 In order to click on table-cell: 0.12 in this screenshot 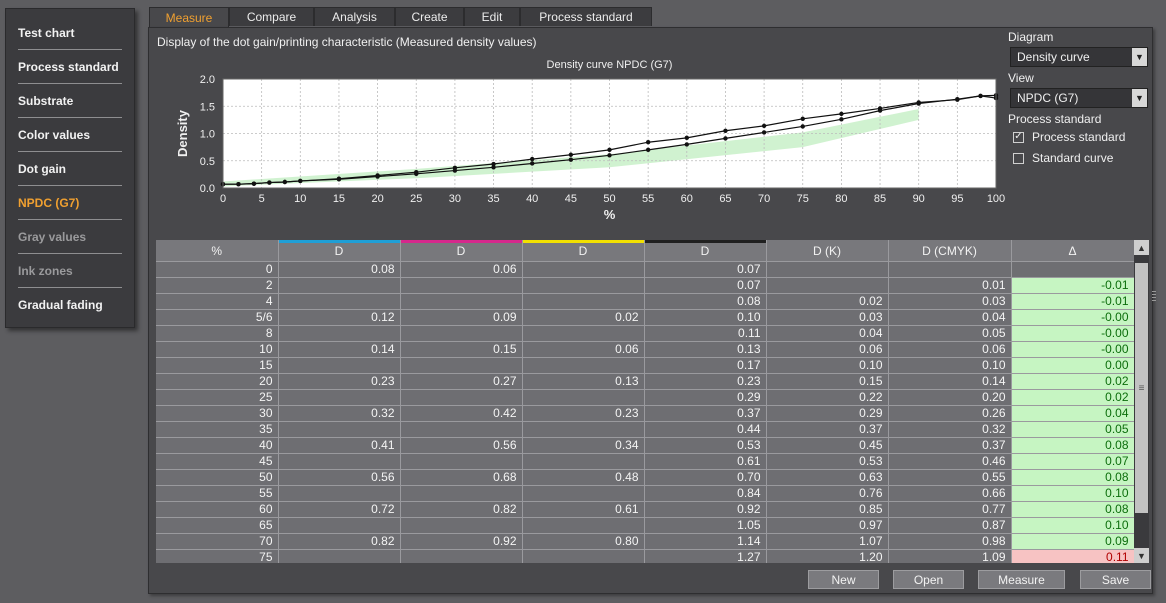, I will do `click(339, 317)`.